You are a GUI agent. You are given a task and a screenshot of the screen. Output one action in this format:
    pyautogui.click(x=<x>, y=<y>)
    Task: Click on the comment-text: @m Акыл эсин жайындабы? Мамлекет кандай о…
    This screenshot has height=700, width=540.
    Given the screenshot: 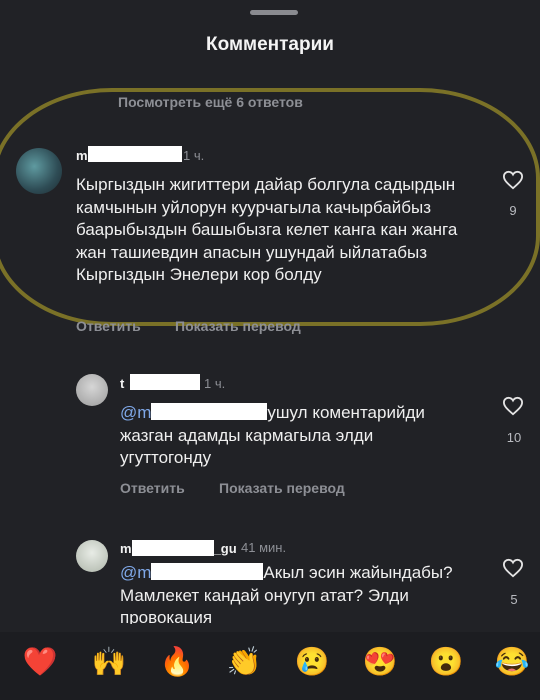 What is the action you would take?
    pyautogui.click(x=286, y=593)
    